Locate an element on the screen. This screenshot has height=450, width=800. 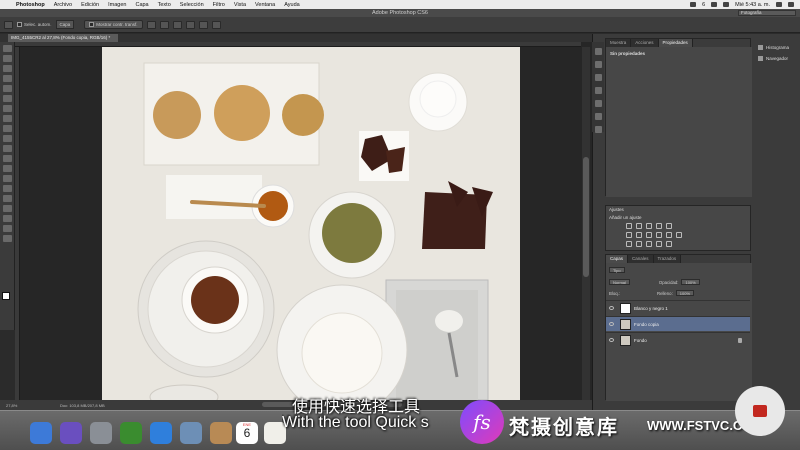
dodge-tool-icon is located at coordinates (7, 178).